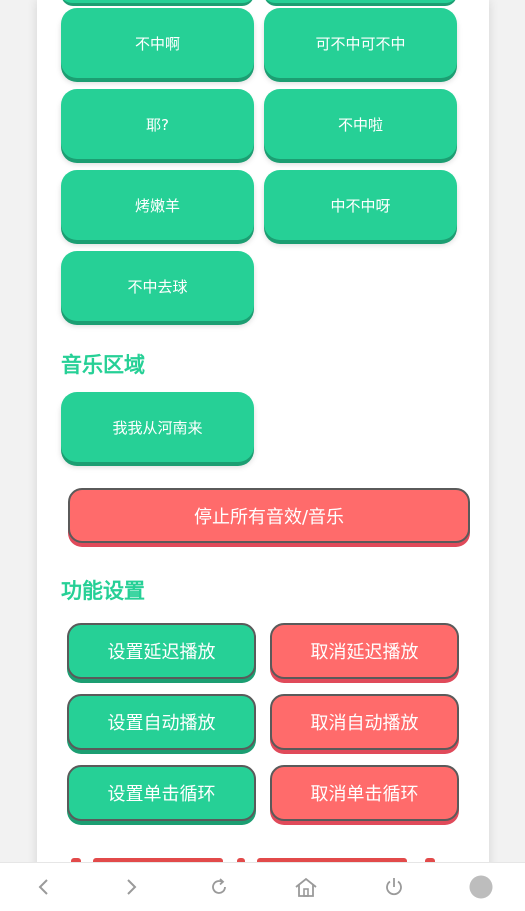 The width and height of the screenshot is (525, 911). Describe the element at coordinates (262, 886) in the screenshot. I see `browser-navbar` at that location.